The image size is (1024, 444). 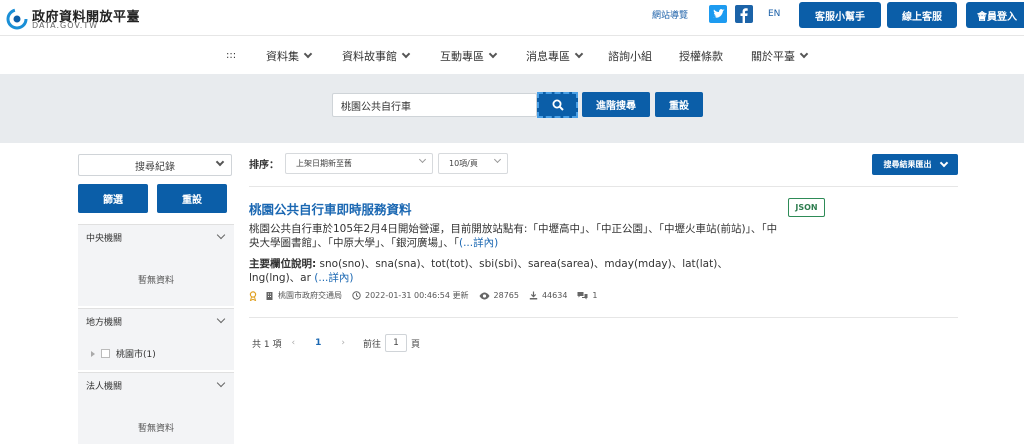 I want to click on sort-select-value: 上架日期新至舊, so click(x=324, y=163).